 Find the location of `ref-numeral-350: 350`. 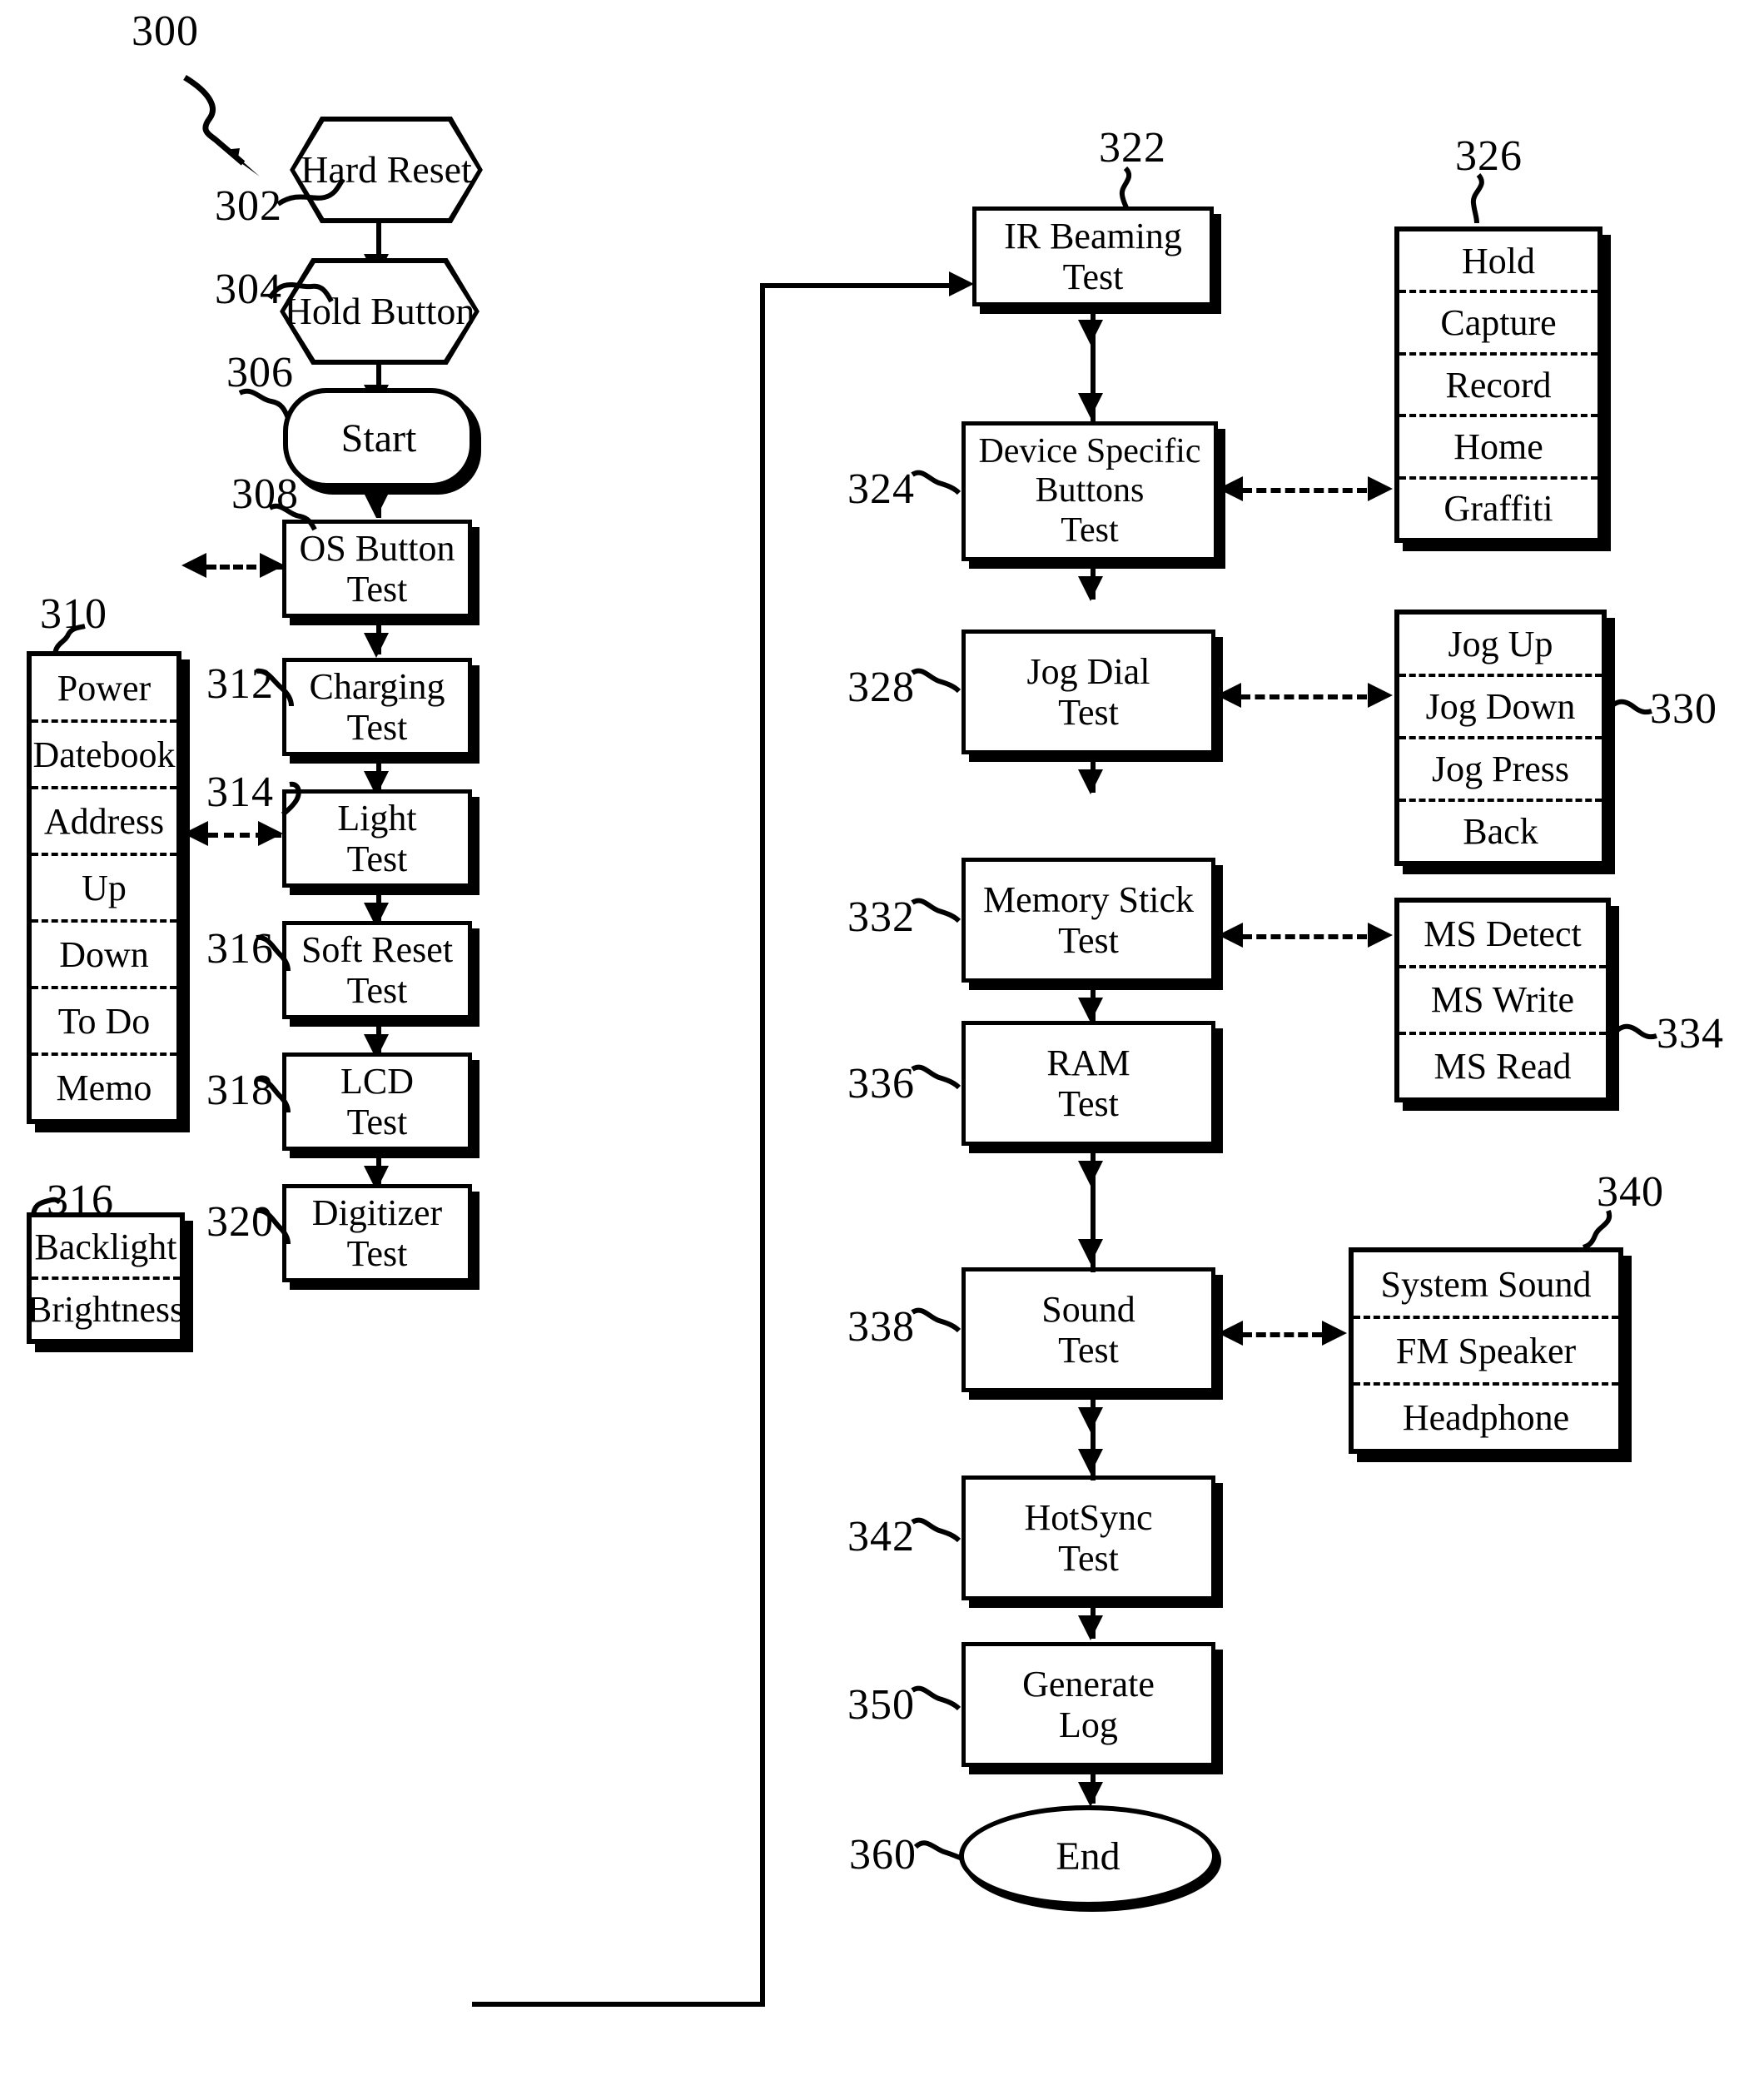

ref-numeral-350: 350 is located at coordinates (881, 1705).